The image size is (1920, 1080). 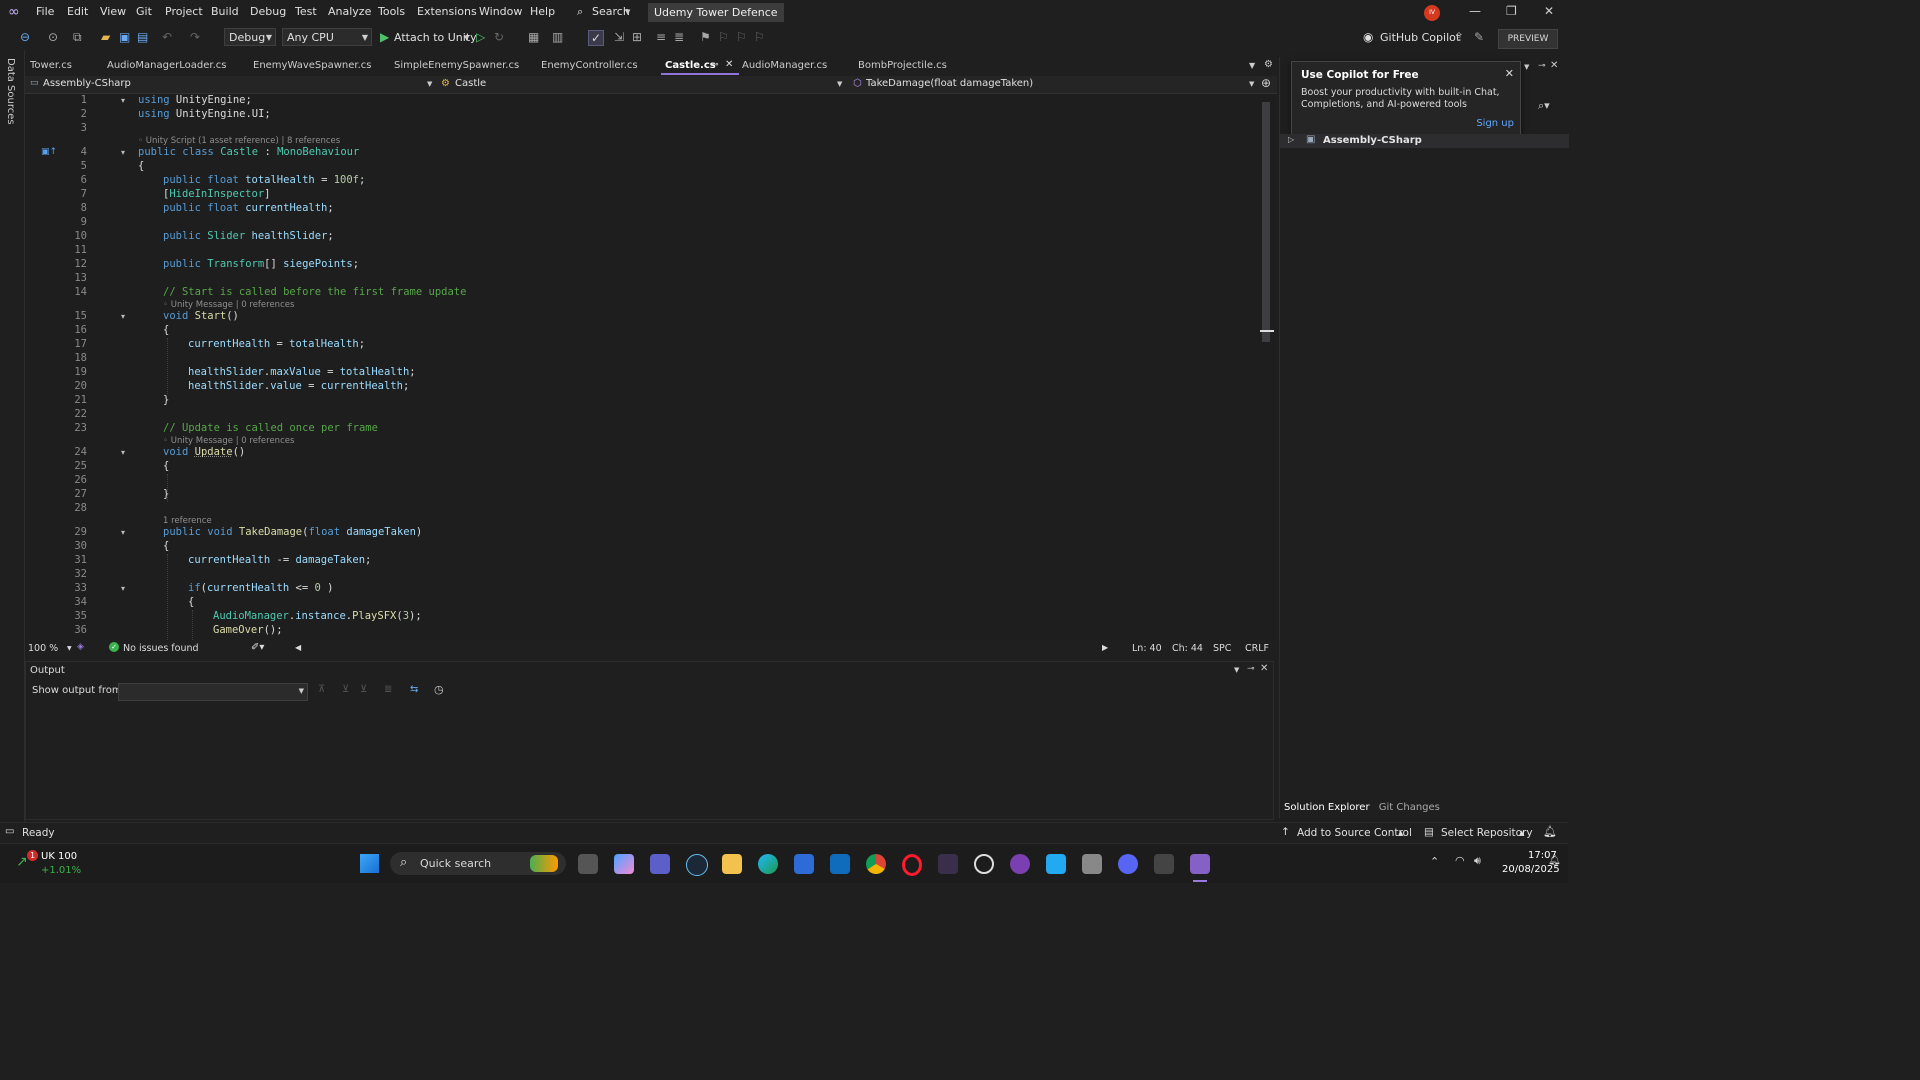 What do you see at coordinates (14, 12) in the screenshot?
I see `visual-studio-logo-icon: ∞` at bounding box center [14, 12].